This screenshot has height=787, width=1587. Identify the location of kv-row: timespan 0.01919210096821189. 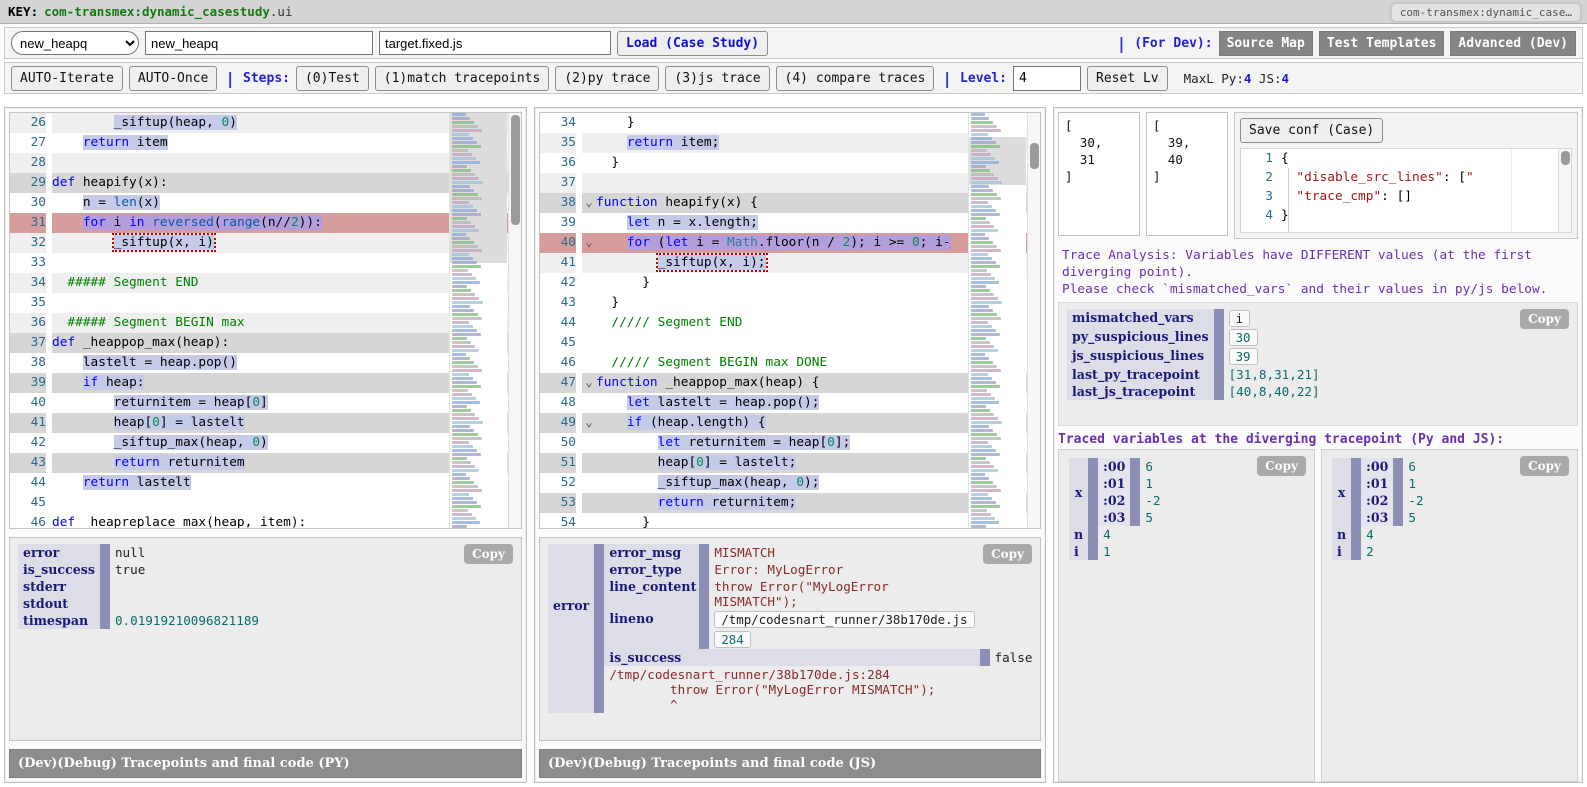
(141, 620).